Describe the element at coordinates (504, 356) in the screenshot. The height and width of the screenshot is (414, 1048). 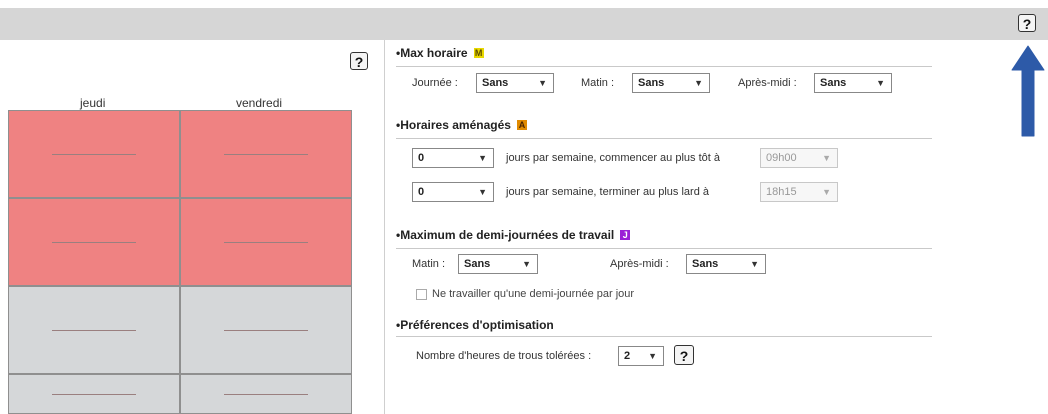
I see `trous-label: Nombre d'heures de trous tolérées :` at that location.